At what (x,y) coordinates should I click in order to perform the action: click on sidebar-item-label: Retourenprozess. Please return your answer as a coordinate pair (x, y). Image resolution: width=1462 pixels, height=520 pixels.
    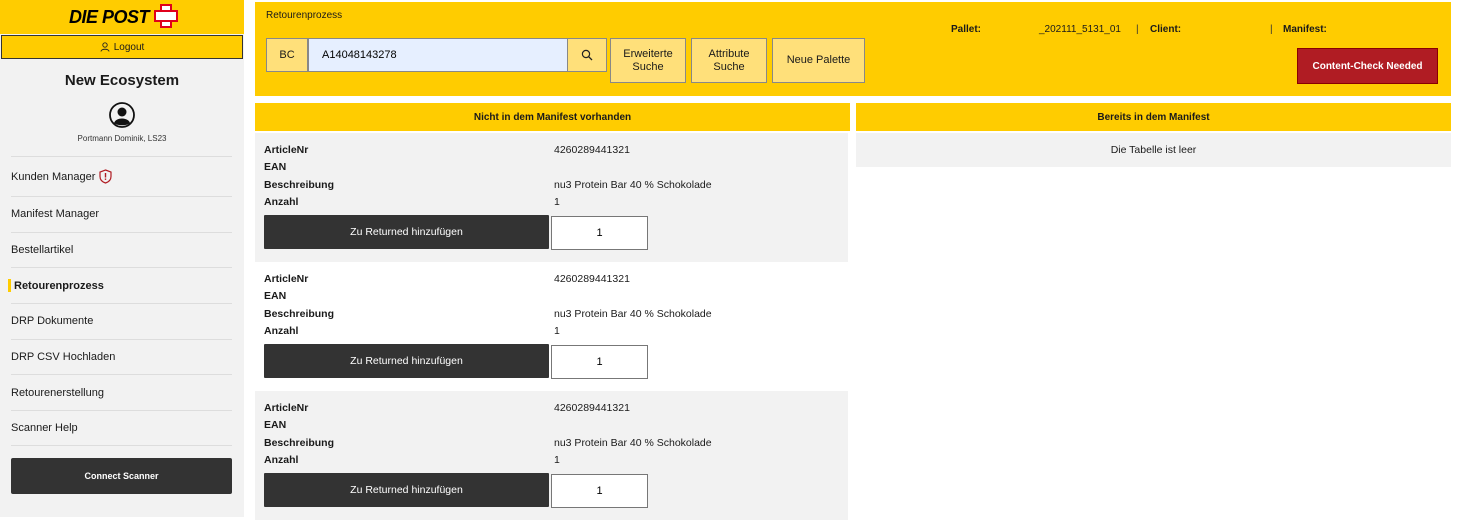
    Looking at the image, I should click on (59, 285).